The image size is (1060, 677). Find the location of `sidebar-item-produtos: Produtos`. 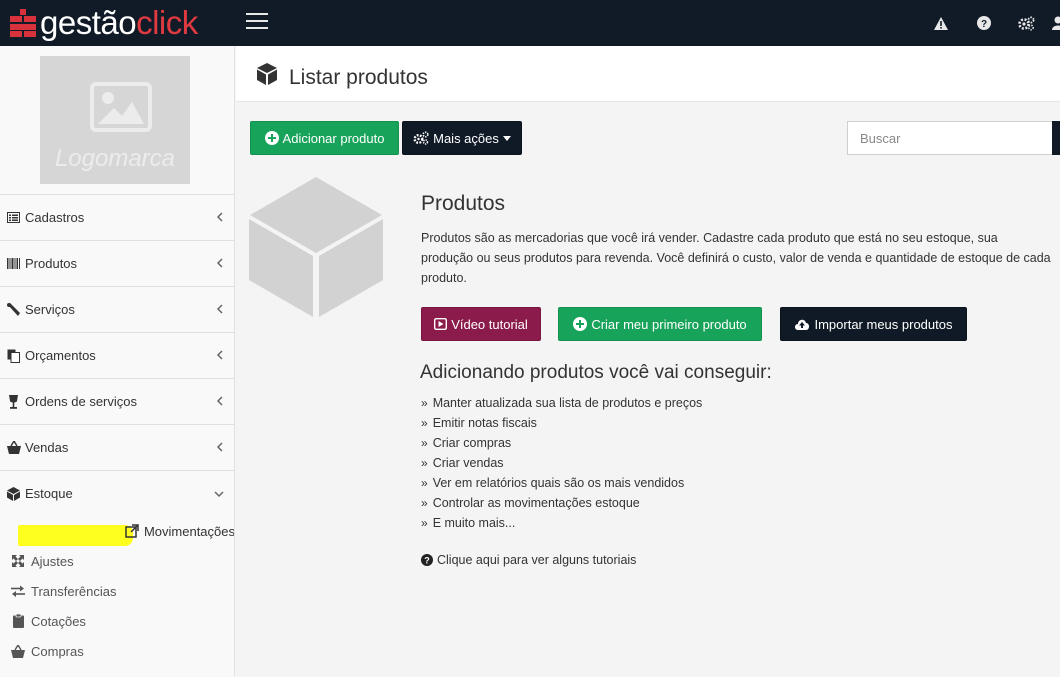

sidebar-item-produtos: Produtos is located at coordinates (117, 263).